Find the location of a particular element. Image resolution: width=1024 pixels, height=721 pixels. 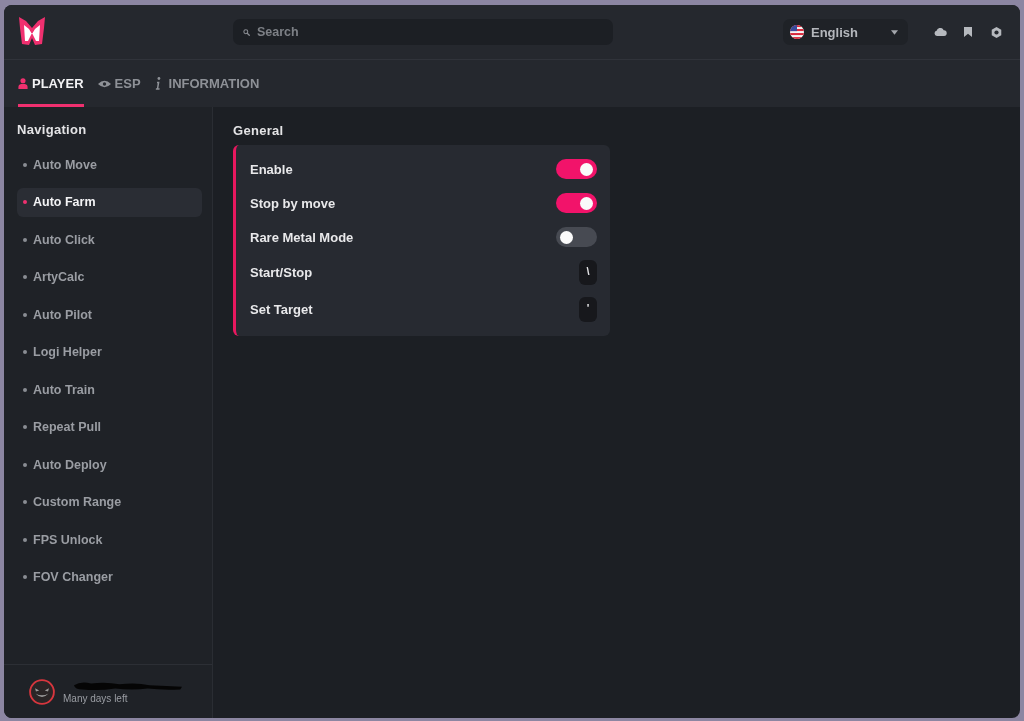

sidebar-item: Logi Helper is located at coordinates (109, 352).